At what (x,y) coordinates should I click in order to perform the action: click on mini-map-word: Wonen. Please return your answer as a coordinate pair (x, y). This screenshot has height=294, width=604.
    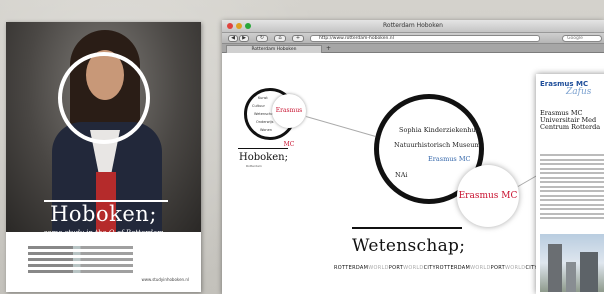
    Looking at the image, I should click on (266, 130).